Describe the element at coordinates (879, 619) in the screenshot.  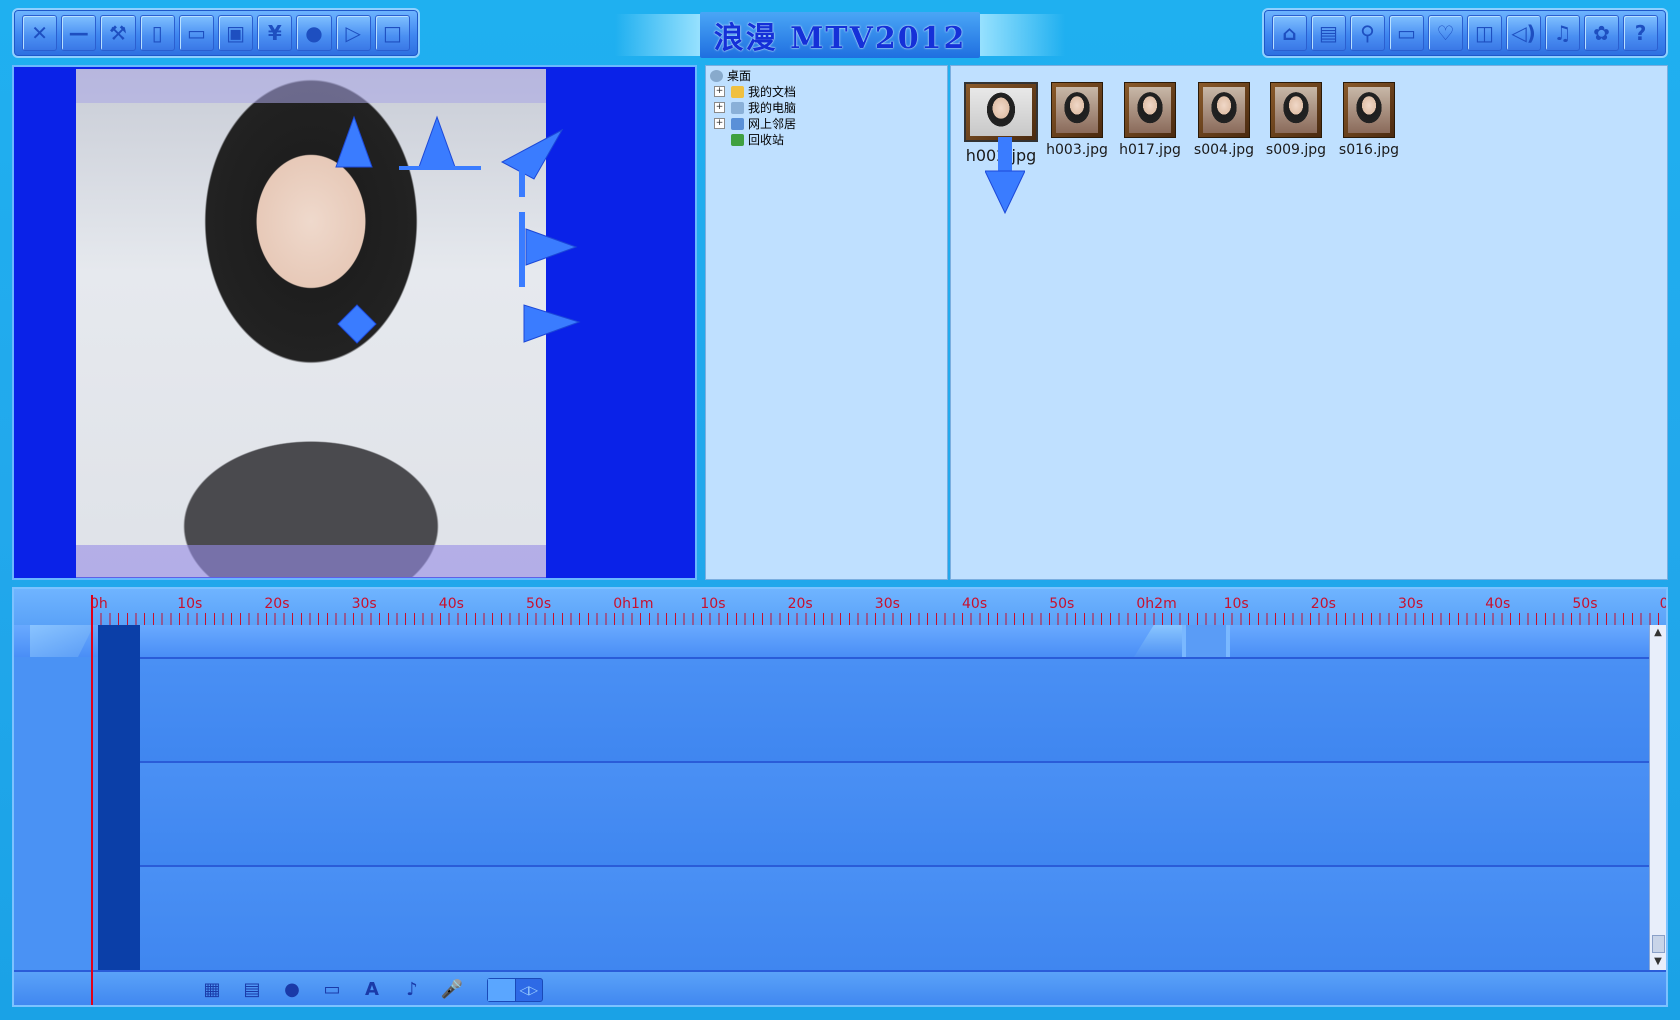
I see `ruler-ticks` at that location.